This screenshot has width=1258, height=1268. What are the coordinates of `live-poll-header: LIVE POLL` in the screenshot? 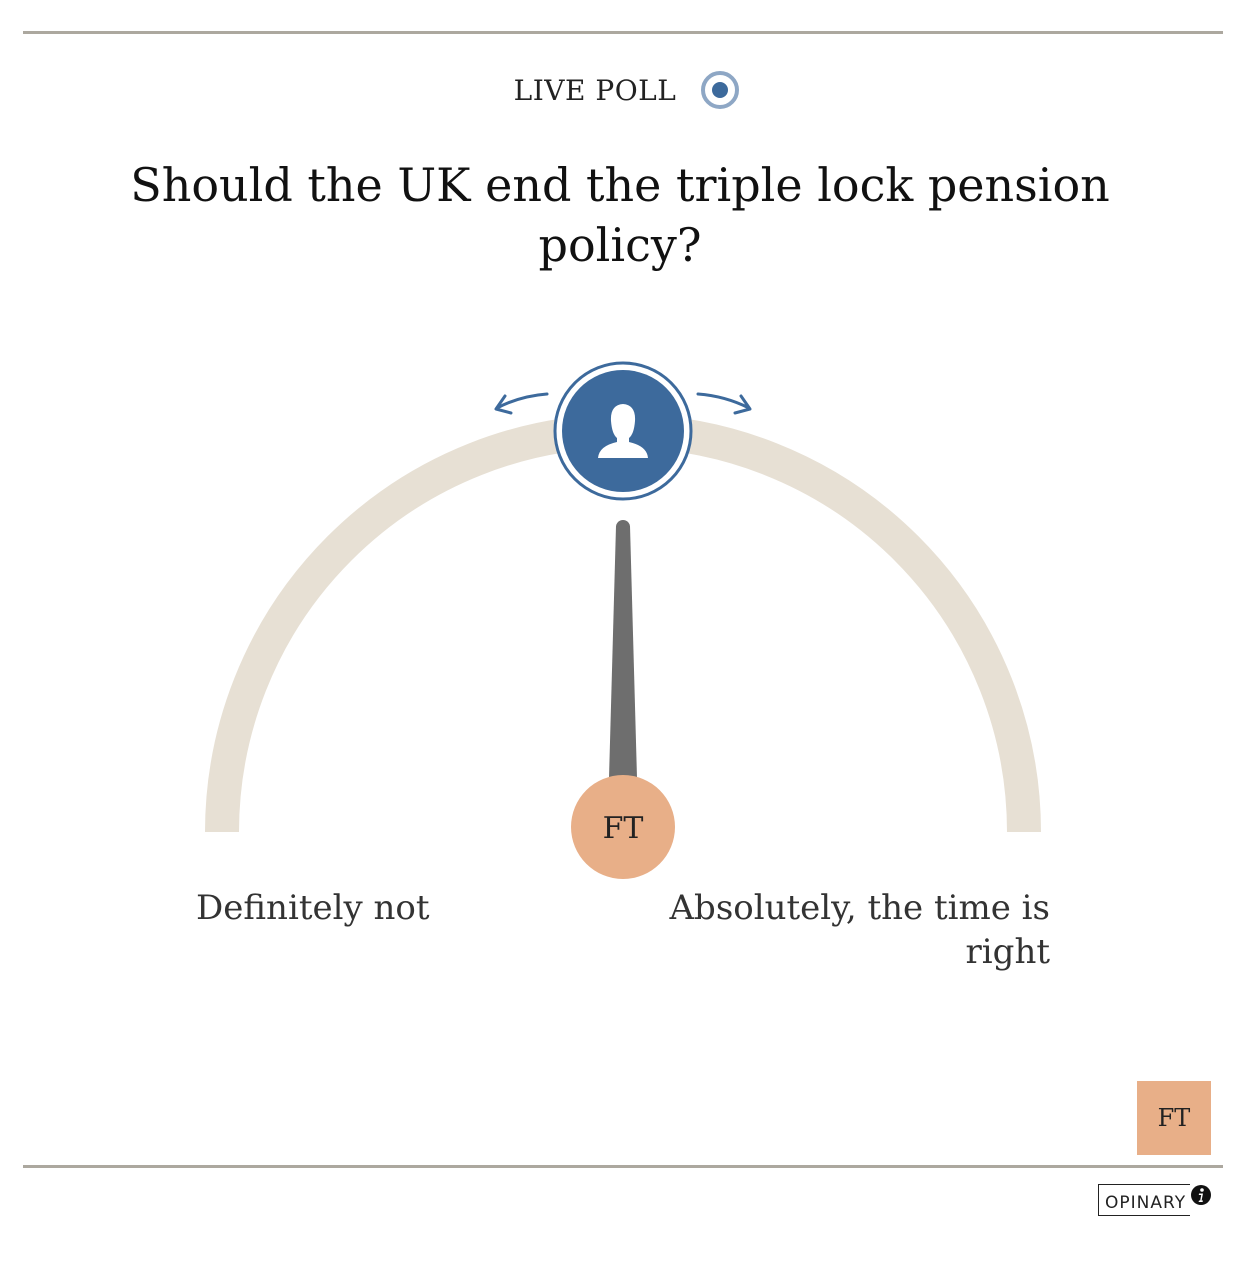 It's located at (629, 90).